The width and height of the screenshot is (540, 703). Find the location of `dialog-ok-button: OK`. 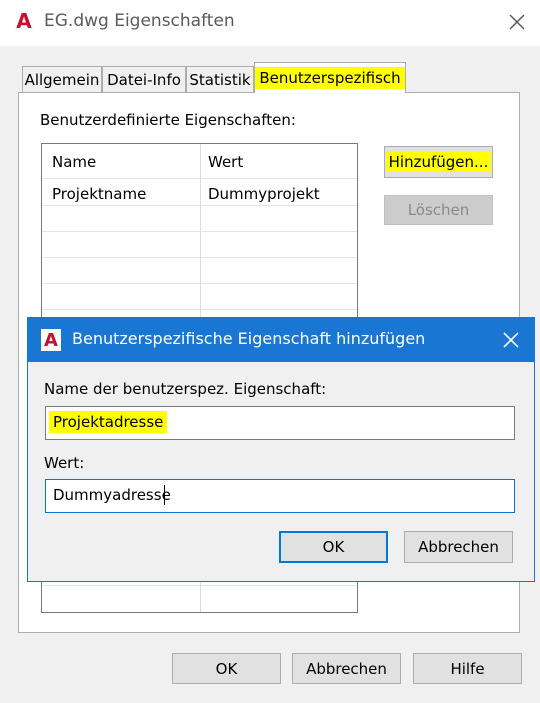

dialog-ok-button: OK is located at coordinates (333, 547).